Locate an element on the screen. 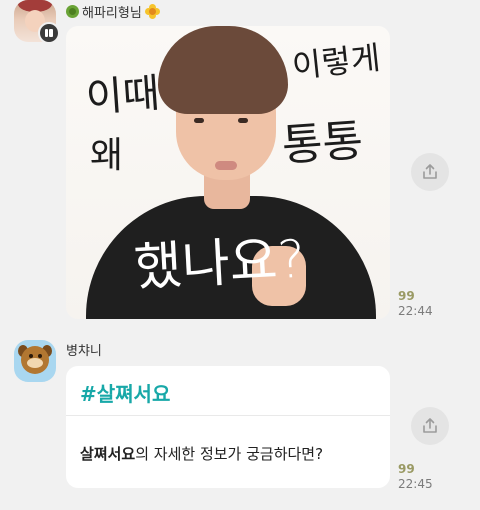  card-description: 살쪄서요의 자세한 정보가 궁금하다면? is located at coordinates (202, 454).